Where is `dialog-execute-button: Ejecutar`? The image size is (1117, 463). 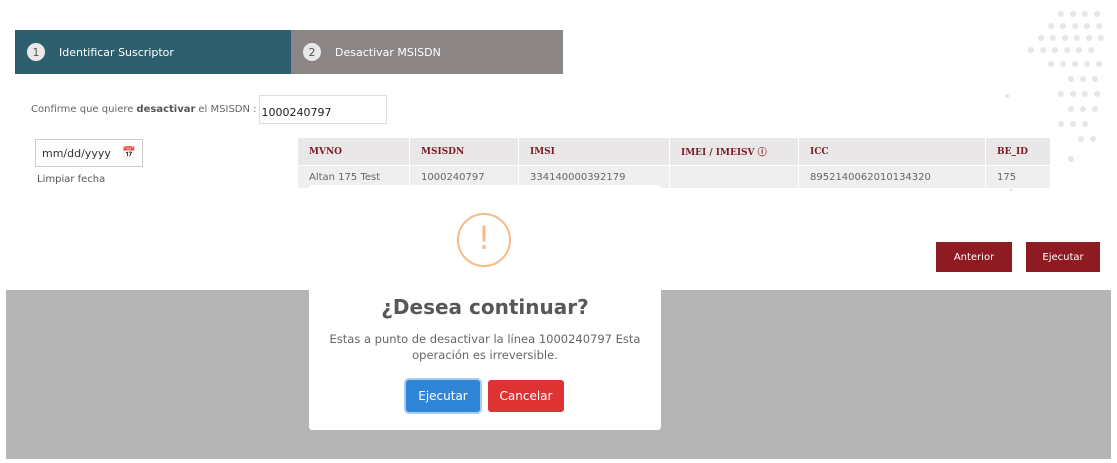 dialog-execute-button: Ejecutar is located at coordinates (443, 396).